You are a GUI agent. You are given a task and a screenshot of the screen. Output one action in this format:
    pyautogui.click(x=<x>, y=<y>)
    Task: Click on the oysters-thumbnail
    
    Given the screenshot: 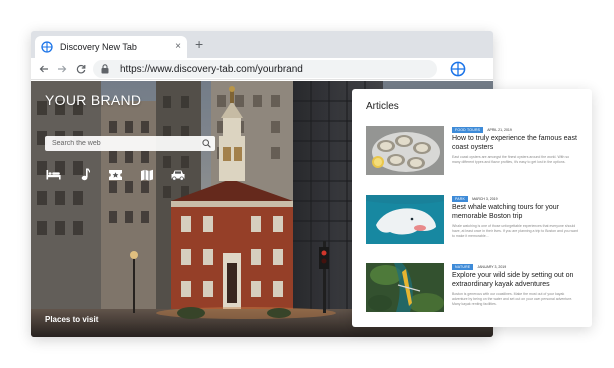 What is the action you would take?
    pyautogui.click(x=405, y=150)
    